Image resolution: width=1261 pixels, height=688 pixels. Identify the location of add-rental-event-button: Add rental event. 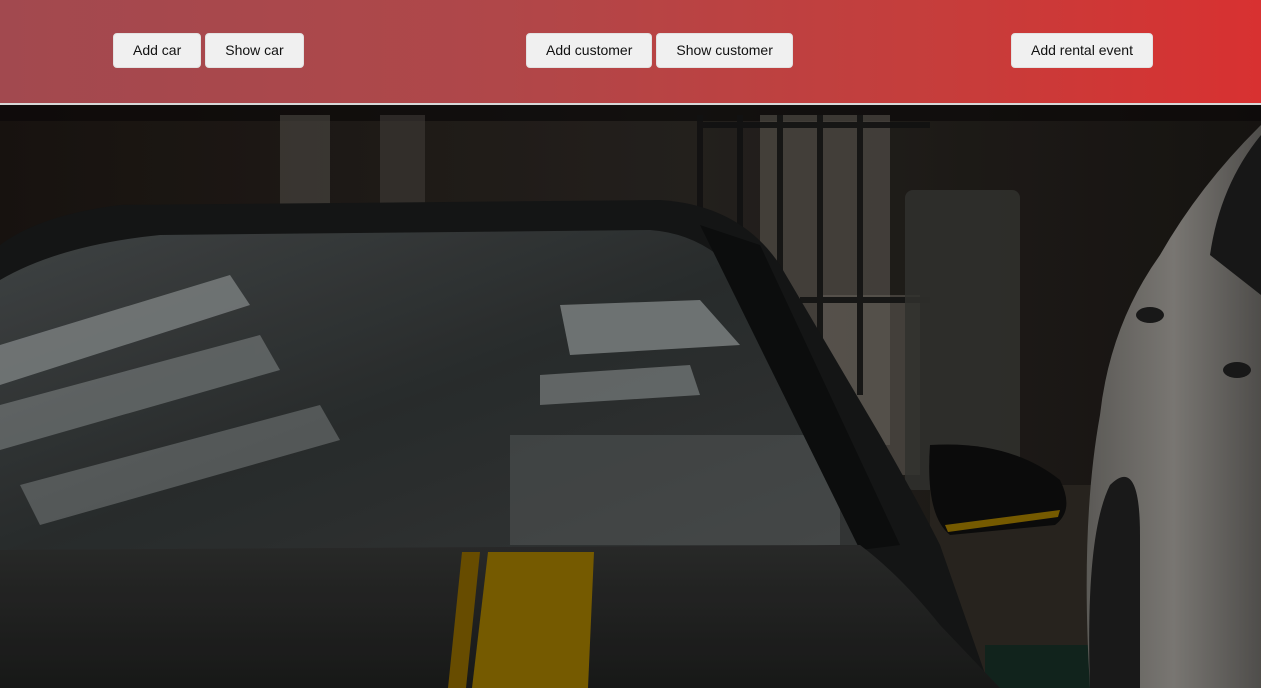
(1082, 50).